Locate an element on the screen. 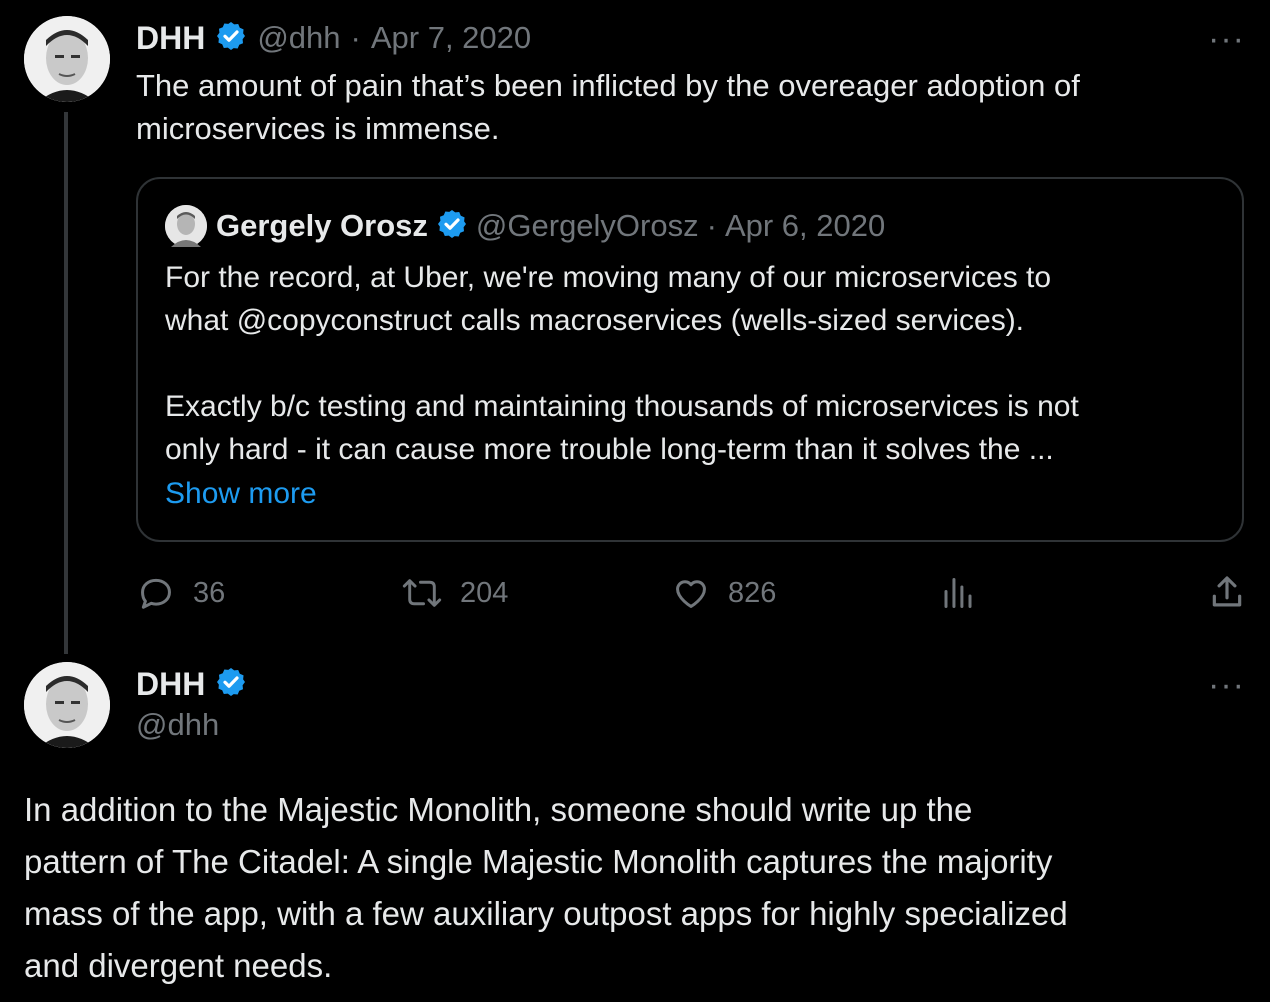 The image size is (1270, 1002). reply-button: 36 is located at coordinates (181, 593).